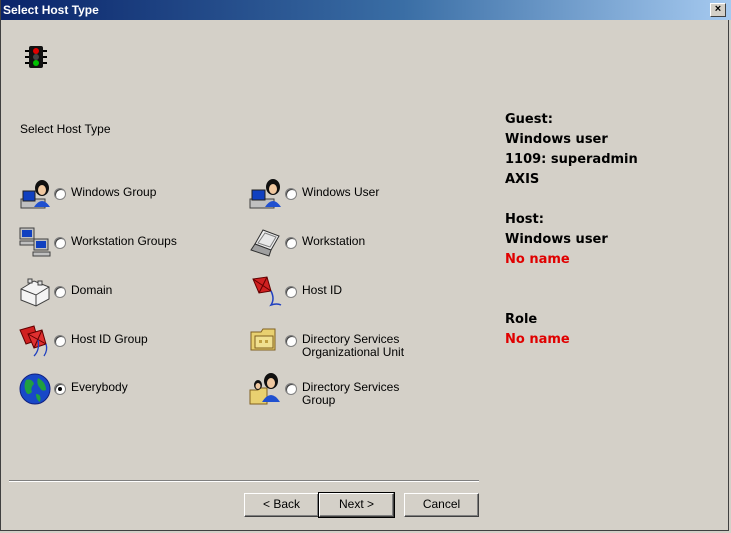  Describe the element at coordinates (35, 194) in the screenshot. I see `user-group-icon` at that location.